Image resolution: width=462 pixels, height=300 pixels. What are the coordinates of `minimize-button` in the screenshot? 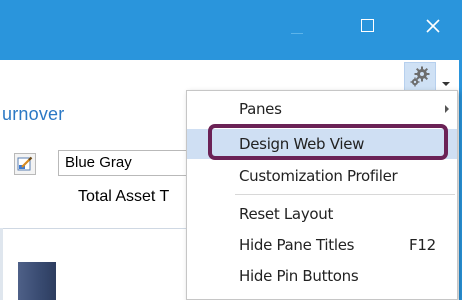 It's located at (296, 26).